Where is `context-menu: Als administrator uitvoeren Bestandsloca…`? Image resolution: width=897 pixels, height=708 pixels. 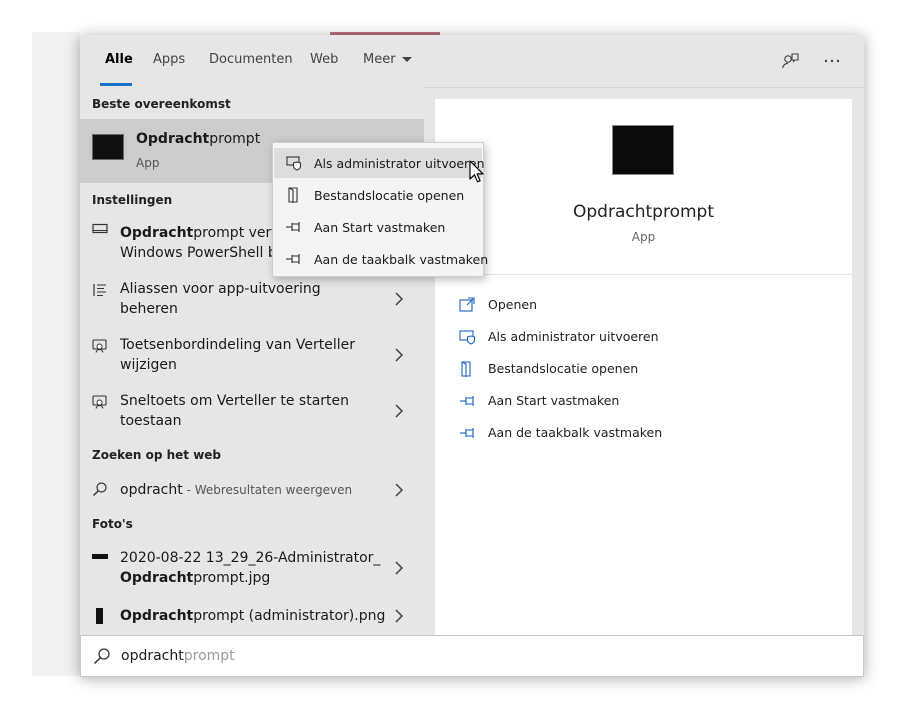
context-menu: Als administrator uitvoeren Bestandsloca… is located at coordinates (380, 209).